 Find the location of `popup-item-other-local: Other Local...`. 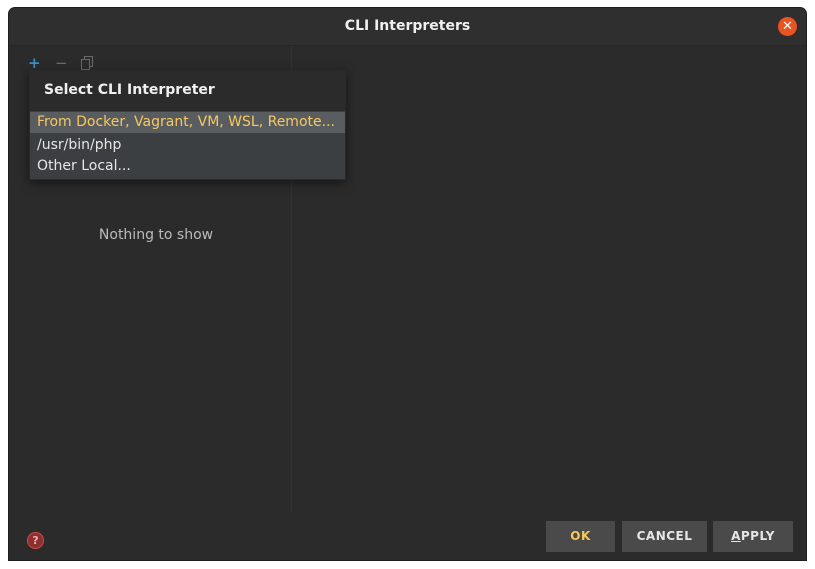

popup-item-other-local: Other Local... is located at coordinates (187, 166).